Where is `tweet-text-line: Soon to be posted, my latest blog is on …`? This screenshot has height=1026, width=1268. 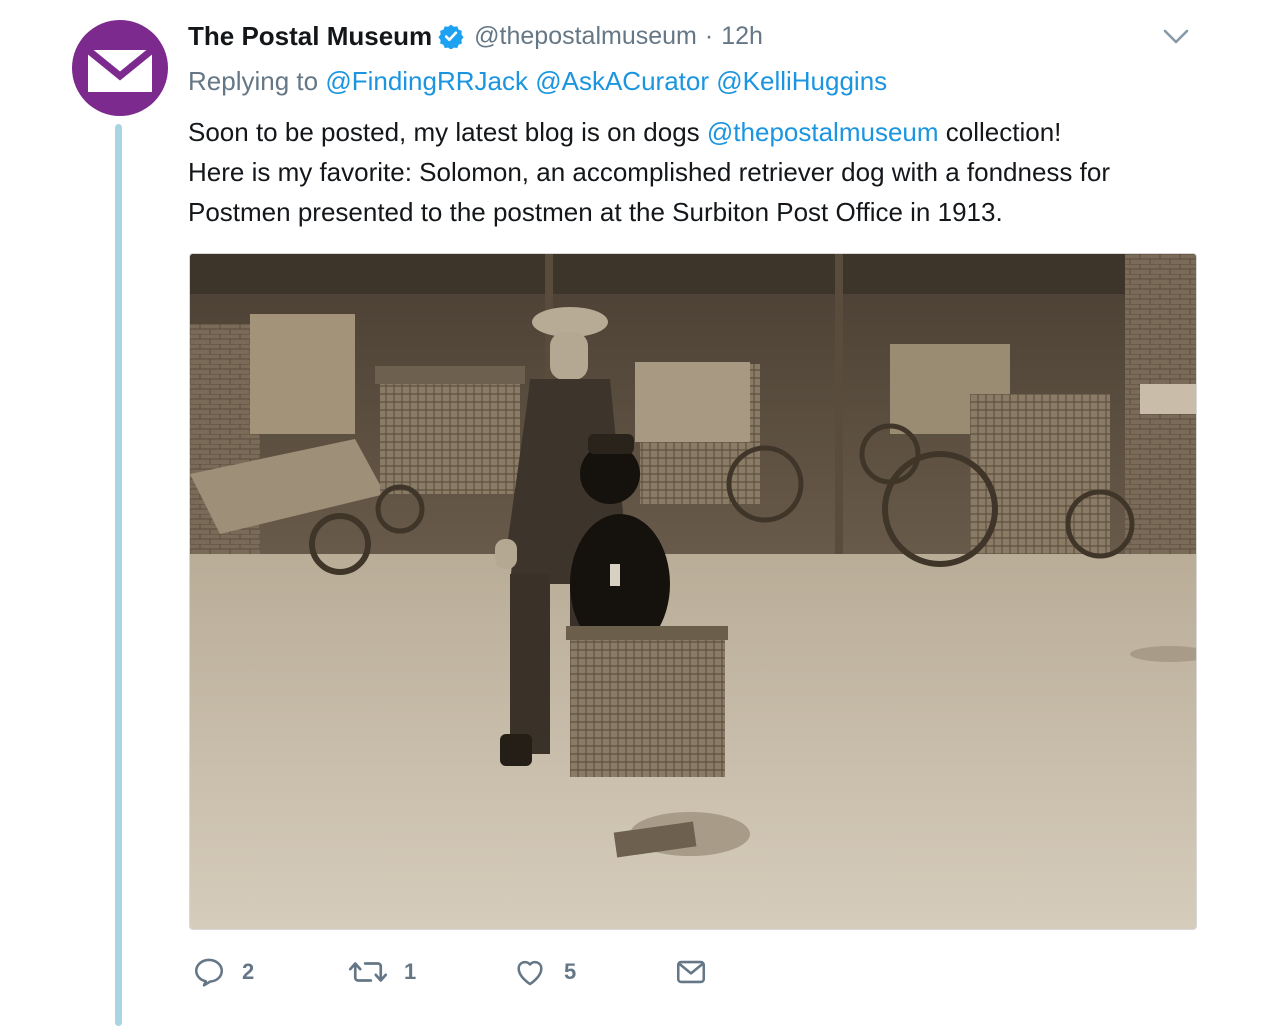 tweet-text-line: Soon to be posted, my latest blog is on … is located at coordinates (703, 132).